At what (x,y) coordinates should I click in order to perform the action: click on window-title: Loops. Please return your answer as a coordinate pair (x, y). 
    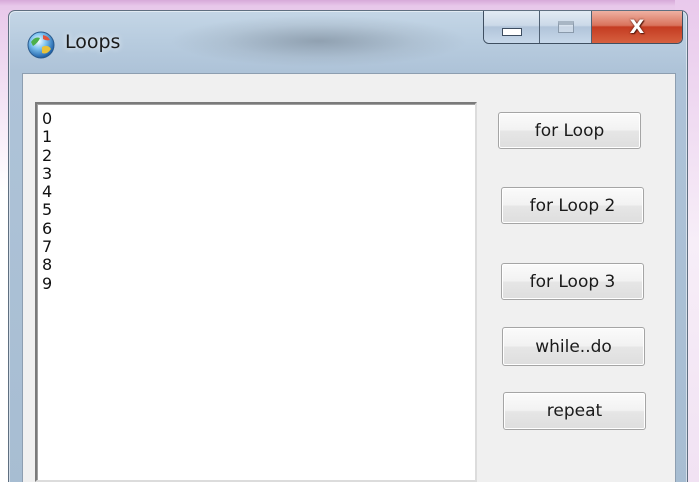
    Looking at the image, I should click on (93, 42).